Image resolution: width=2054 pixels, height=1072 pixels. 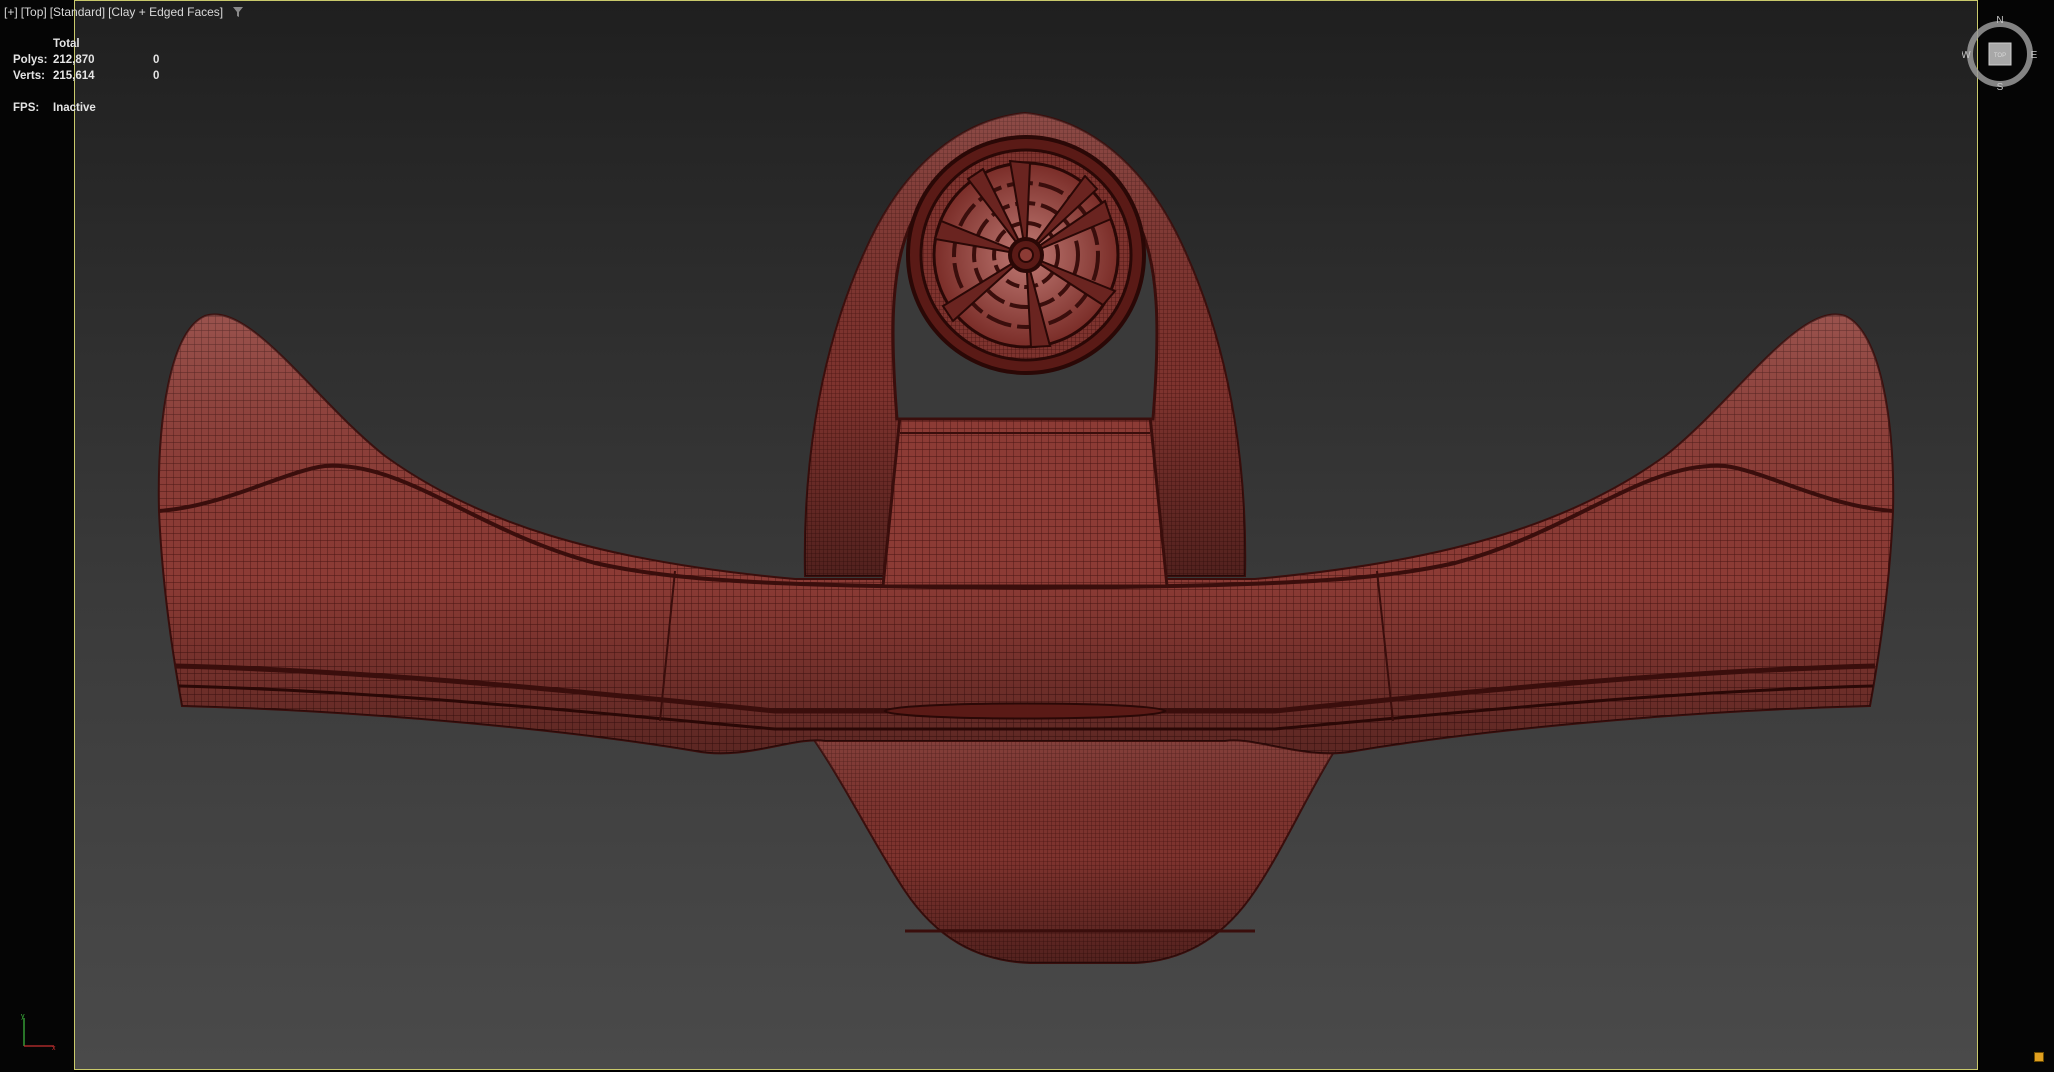 I want to click on compass-east: E, so click(x=2034, y=55).